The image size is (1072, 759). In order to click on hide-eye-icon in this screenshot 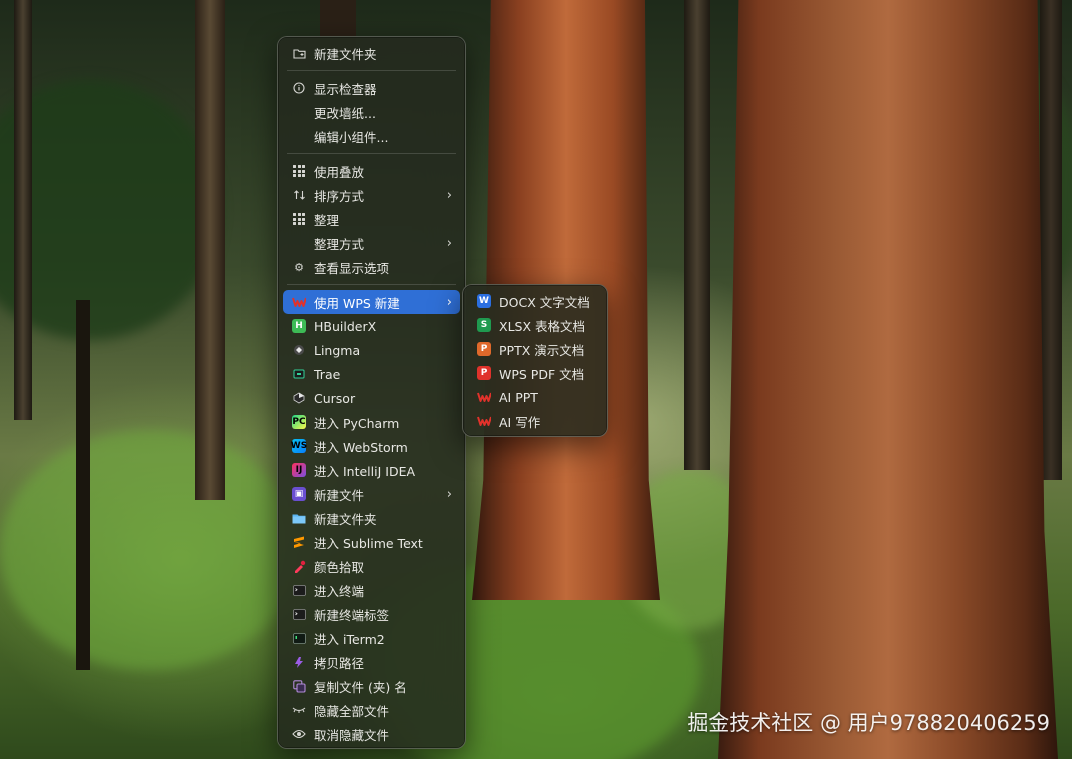, I will do `click(299, 710)`.